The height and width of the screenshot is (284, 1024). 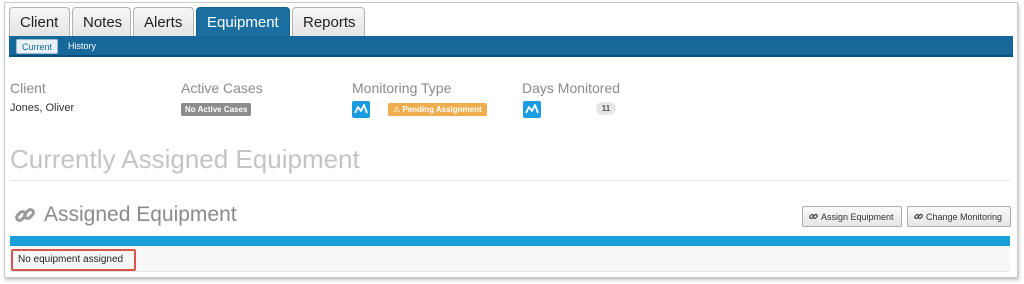 What do you see at coordinates (857, 216) in the screenshot?
I see `assign-equipment-label: Assign Equipment` at bounding box center [857, 216].